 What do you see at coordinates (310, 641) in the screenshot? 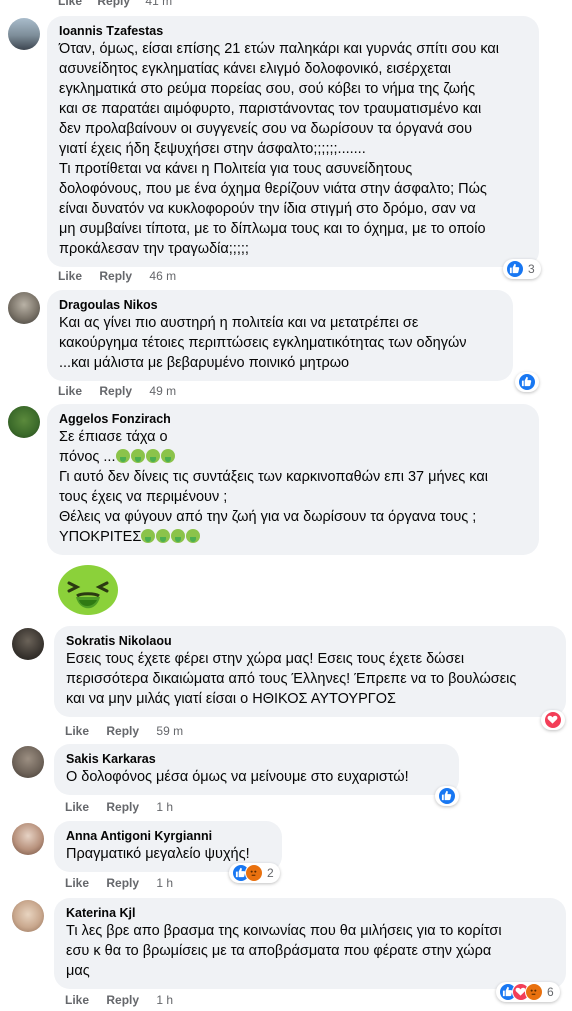
I see `comment-author: Sokratis Nikolaou` at bounding box center [310, 641].